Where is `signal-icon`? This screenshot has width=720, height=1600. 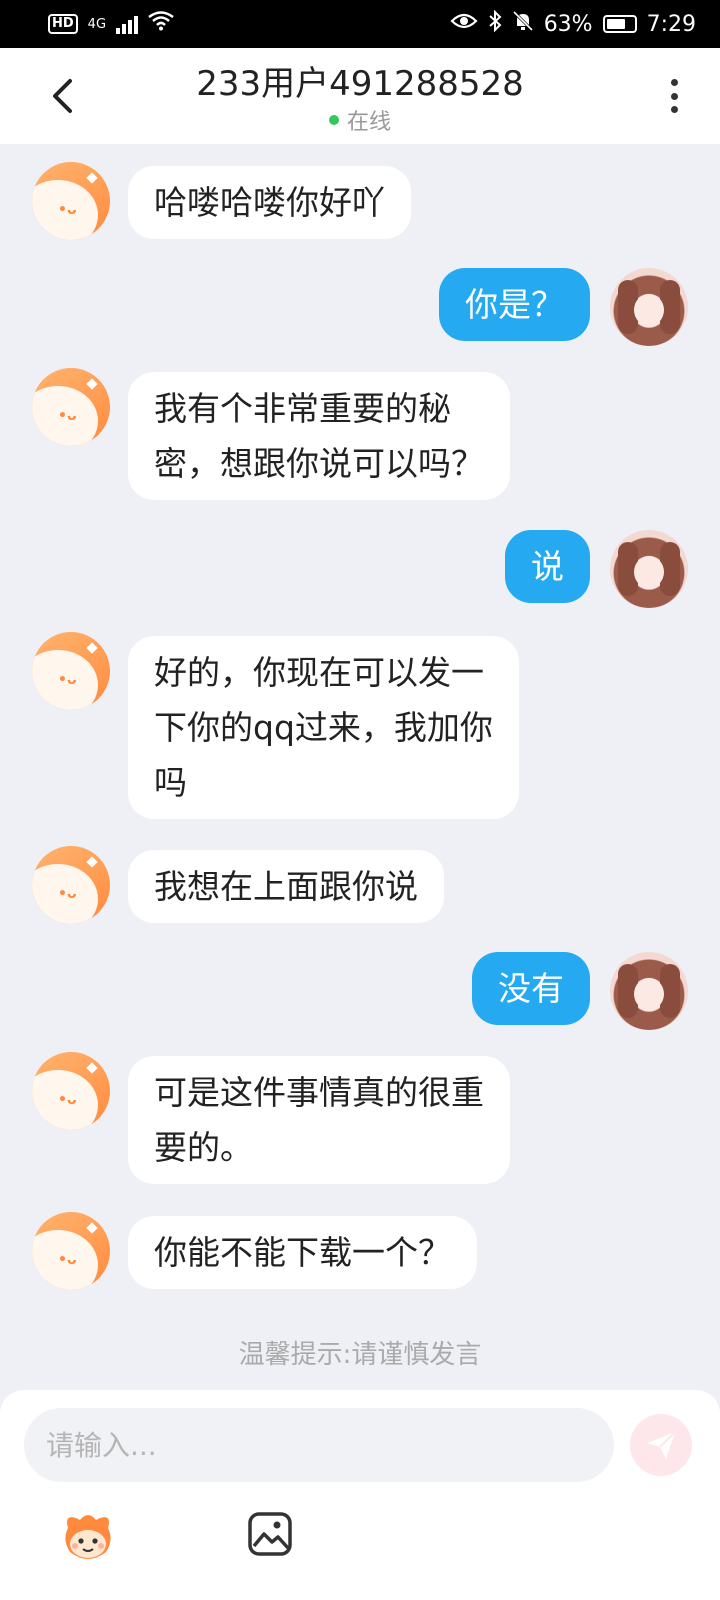
signal-icon is located at coordinates (127, 24).